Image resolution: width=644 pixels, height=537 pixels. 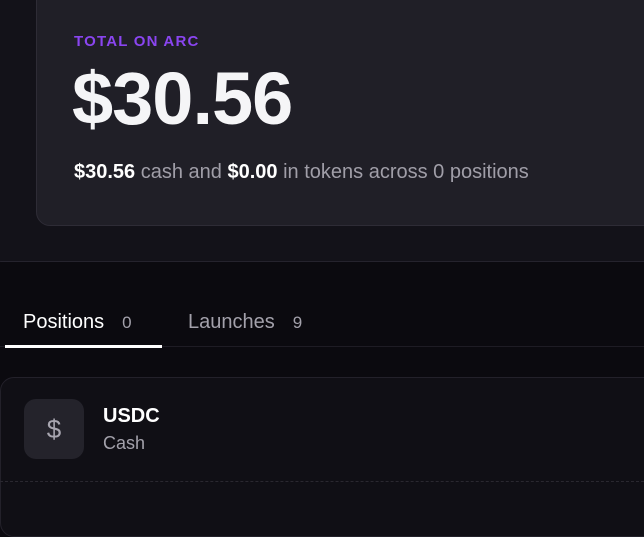 I want to click on summary-text-positions: in tokens across 0 positions, so click(x=403, y=172).